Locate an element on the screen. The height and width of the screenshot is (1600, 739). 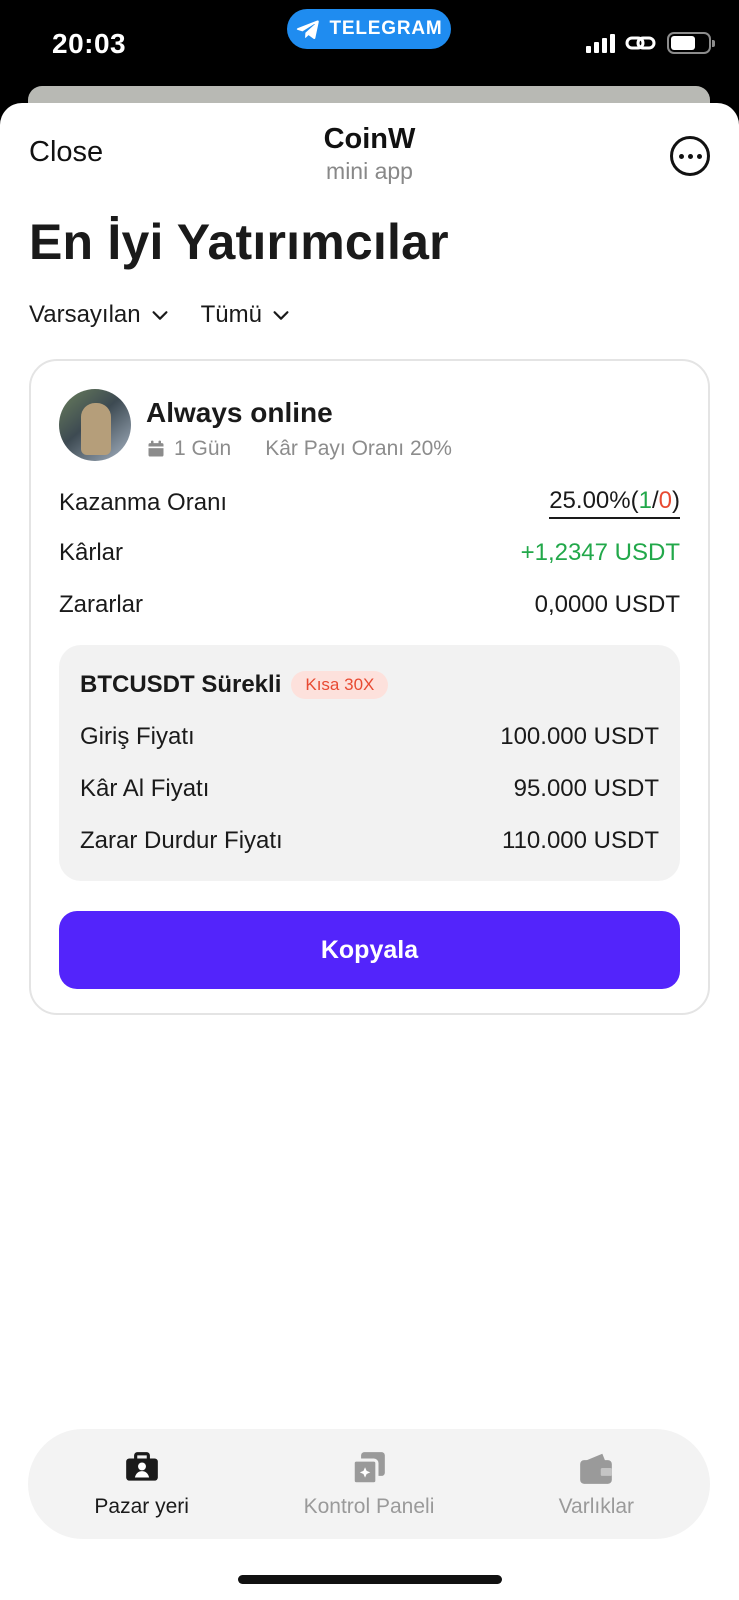
win-rate-row: Kazanma Oranı 25.00%(1/0) is located at coordinates (369, 503).